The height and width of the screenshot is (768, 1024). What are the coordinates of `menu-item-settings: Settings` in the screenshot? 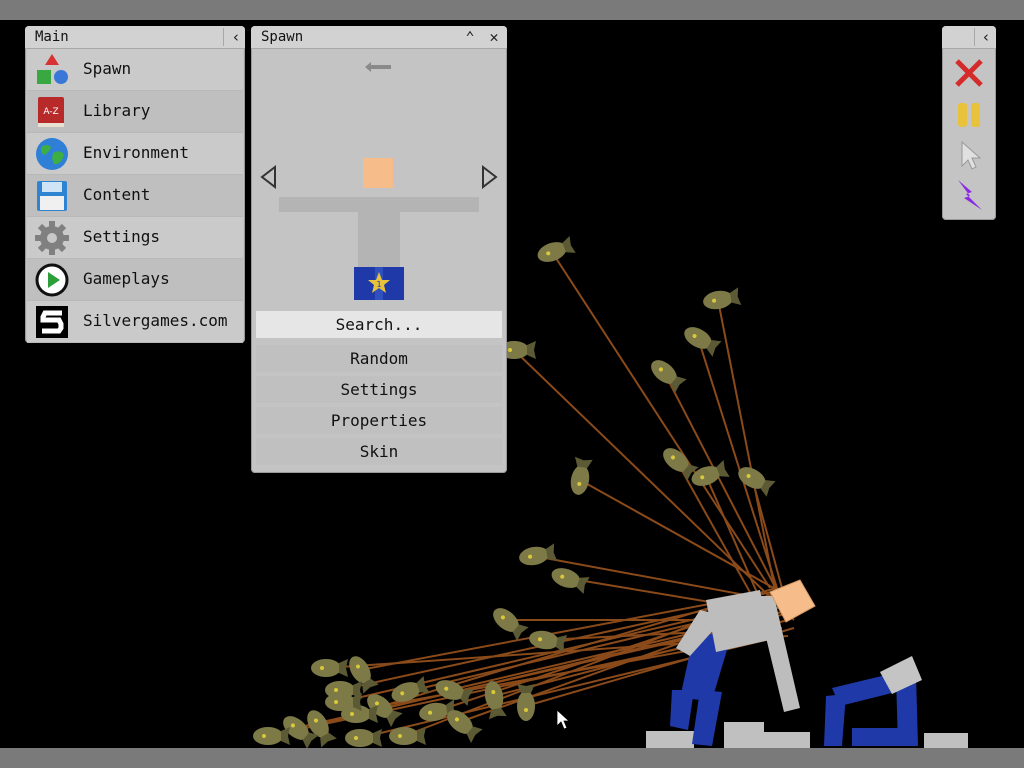 It's located at (135, 238).